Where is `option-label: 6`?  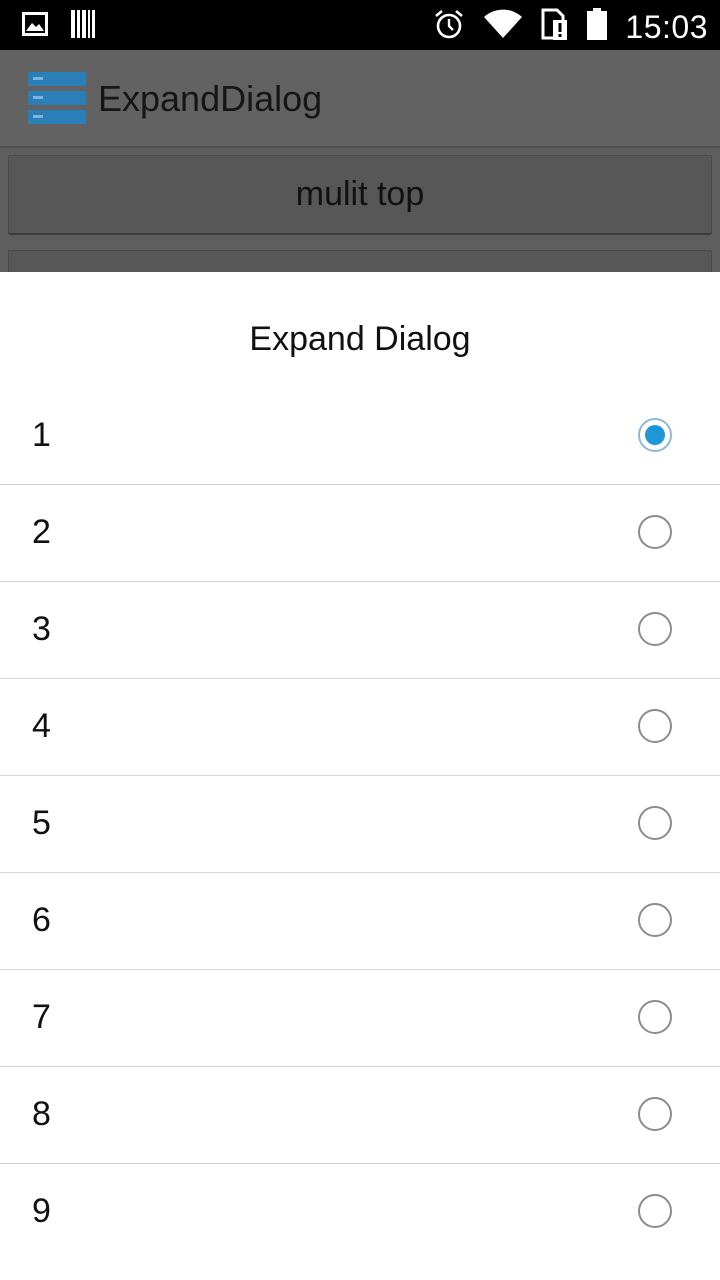
option-label: 6 is located at coordinates (41, 920).